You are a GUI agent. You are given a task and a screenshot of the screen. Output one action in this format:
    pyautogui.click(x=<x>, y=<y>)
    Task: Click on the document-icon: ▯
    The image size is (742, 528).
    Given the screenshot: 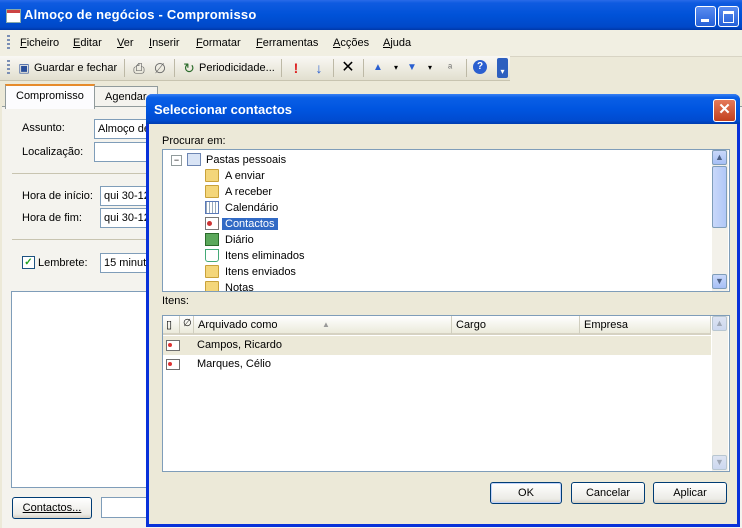 What is the action you would take?
    pyautogui.click(x=169, y=325)
    